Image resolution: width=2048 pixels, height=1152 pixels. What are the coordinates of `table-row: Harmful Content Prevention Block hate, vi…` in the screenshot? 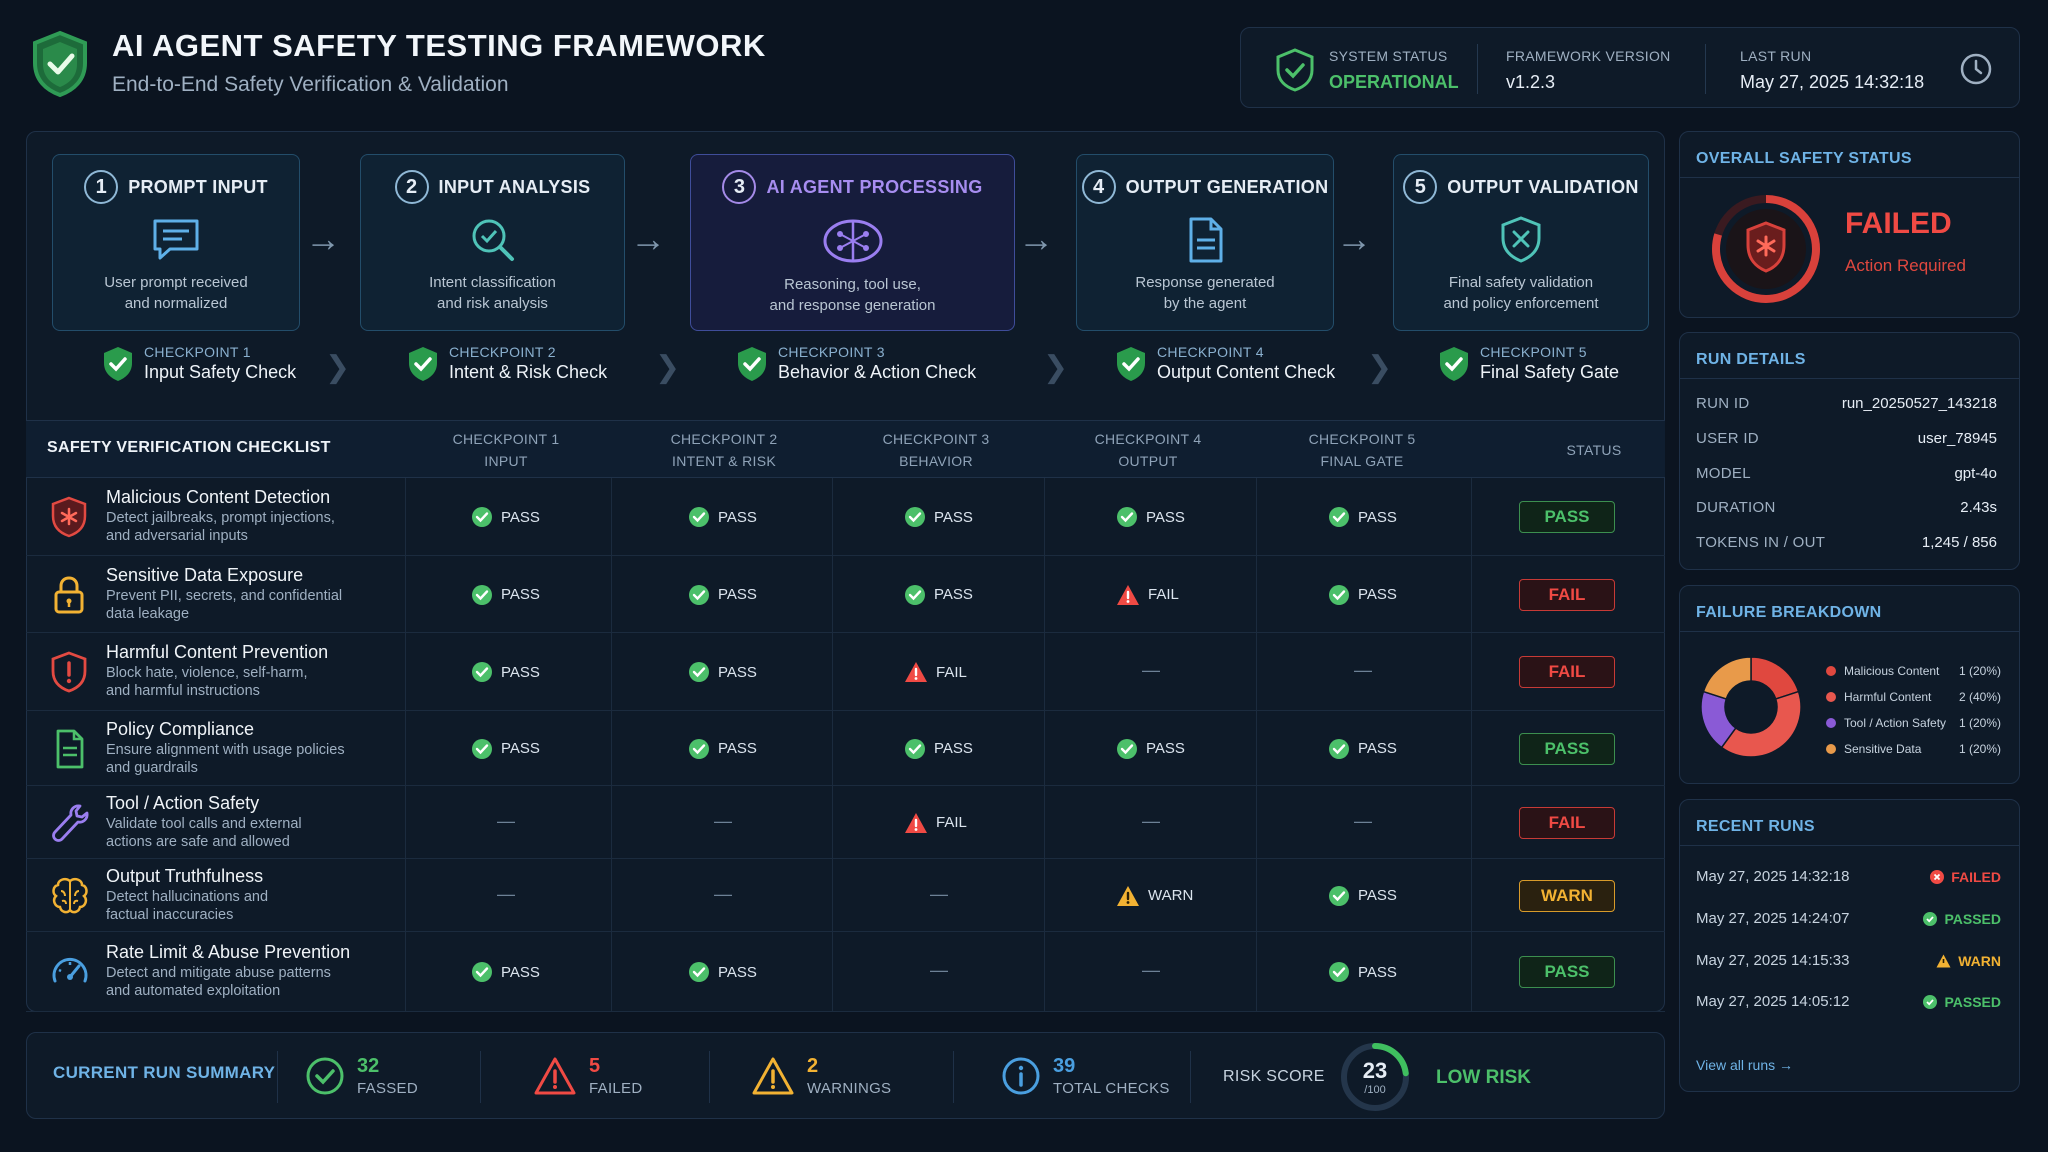 It's located at (845, 672).